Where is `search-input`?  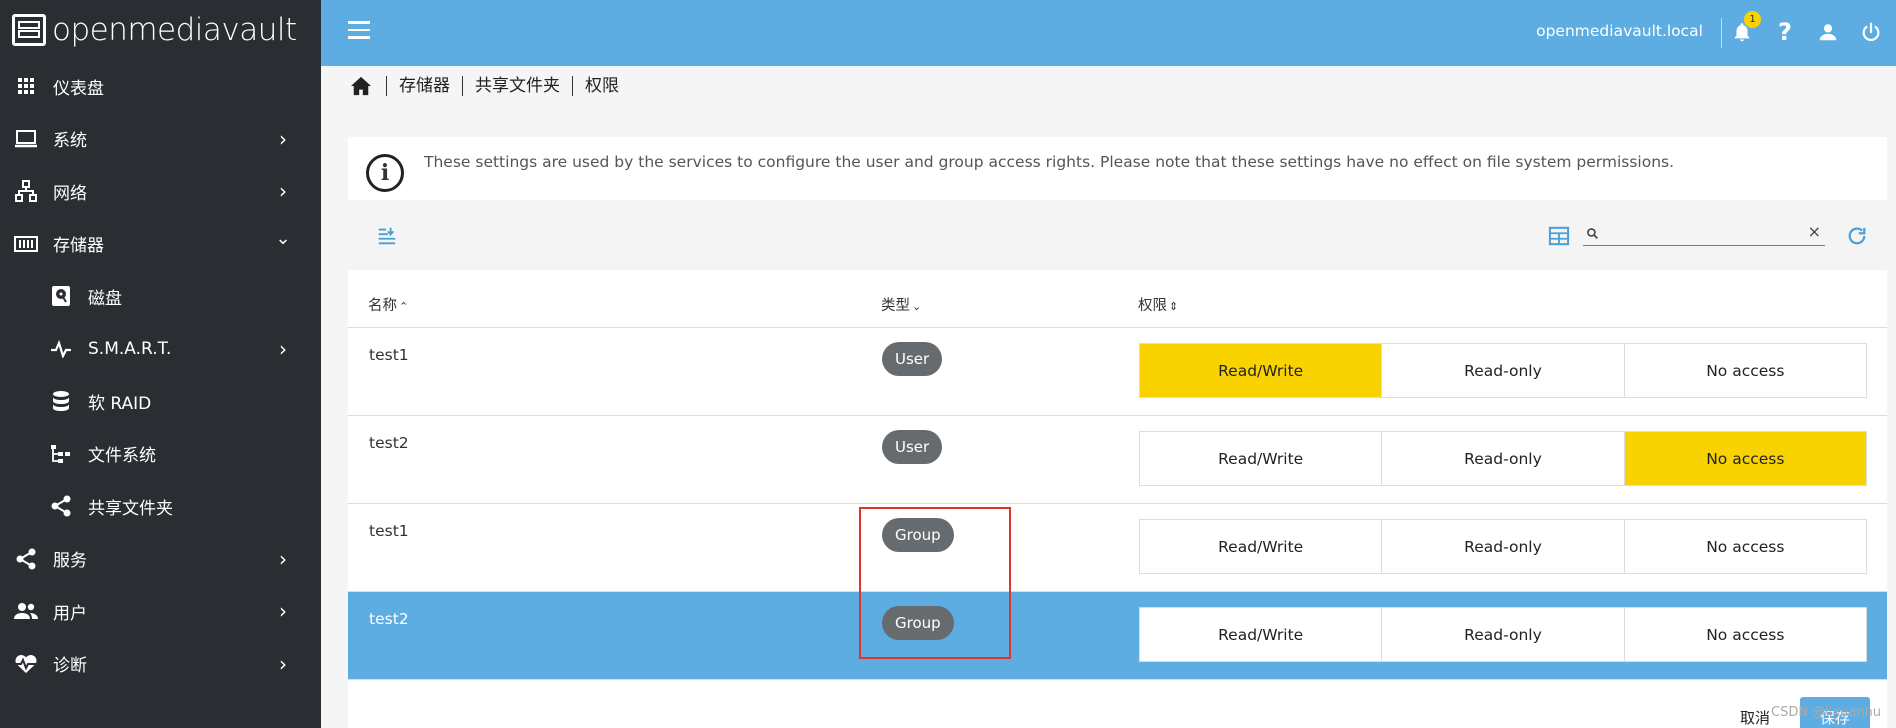
search-input is located at coordinates (1695, 234).